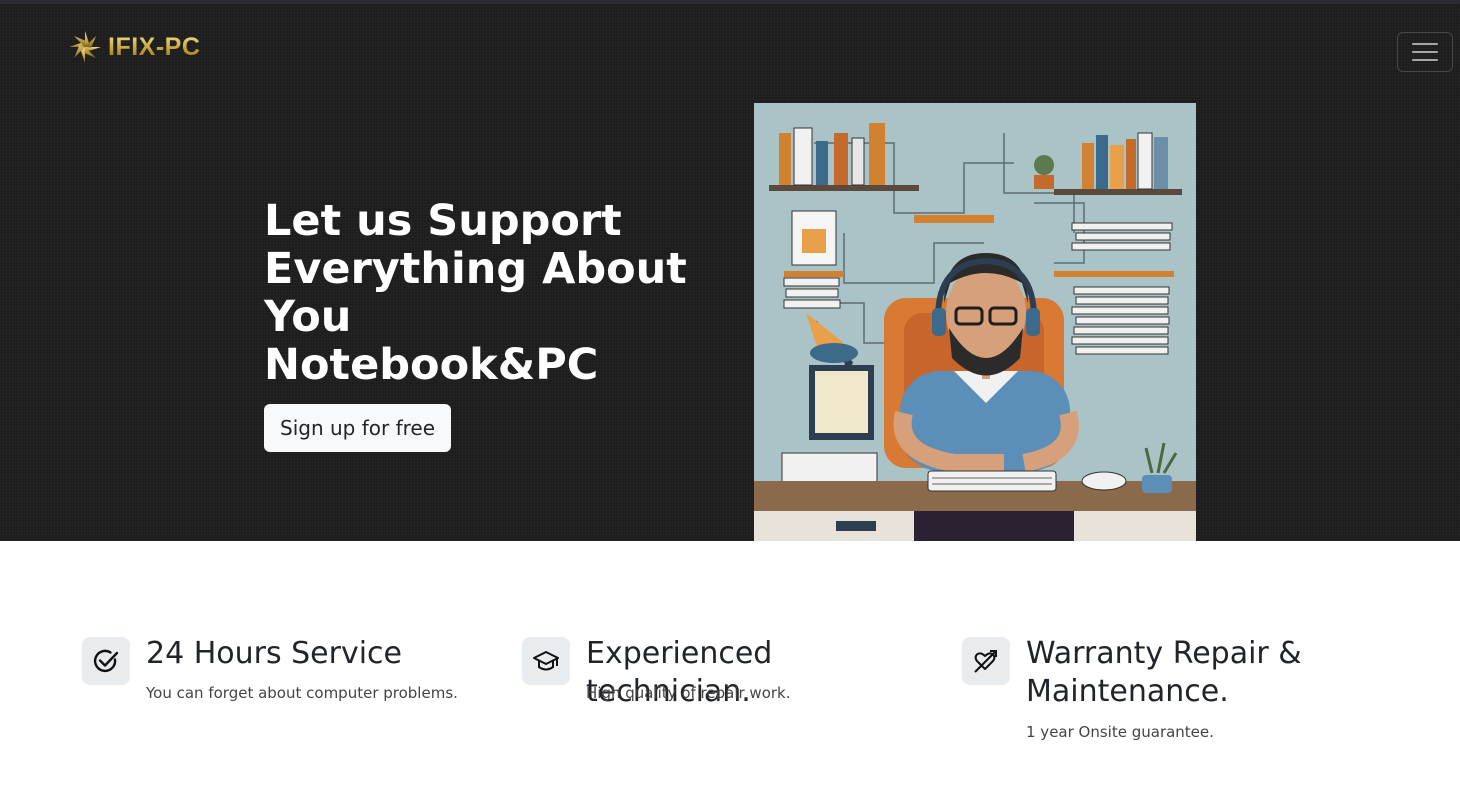  I want to click on sign-up-button: Sign up for free, so click(357, 428).